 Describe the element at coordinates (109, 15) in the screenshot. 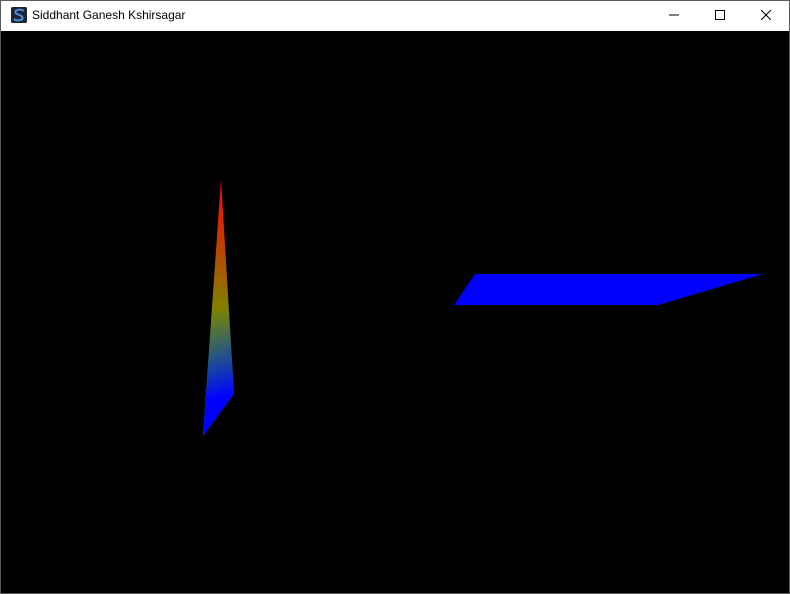

I see `window-title: Siddhant Ganesh Kshirsagar` at that location.